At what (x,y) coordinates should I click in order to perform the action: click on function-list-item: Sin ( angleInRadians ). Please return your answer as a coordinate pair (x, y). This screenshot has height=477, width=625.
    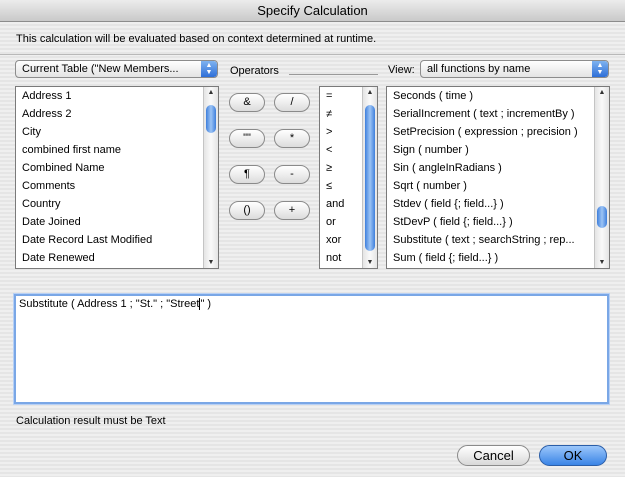
    Looking at the image, I should click on (498, 168).